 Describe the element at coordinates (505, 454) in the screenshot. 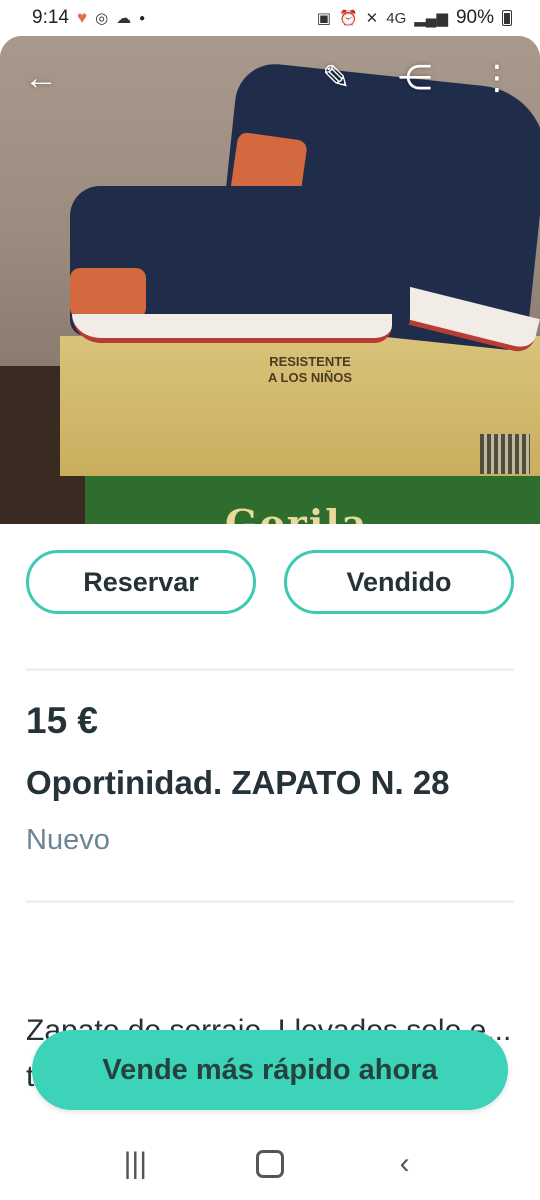

I see `qr-code` at that location.